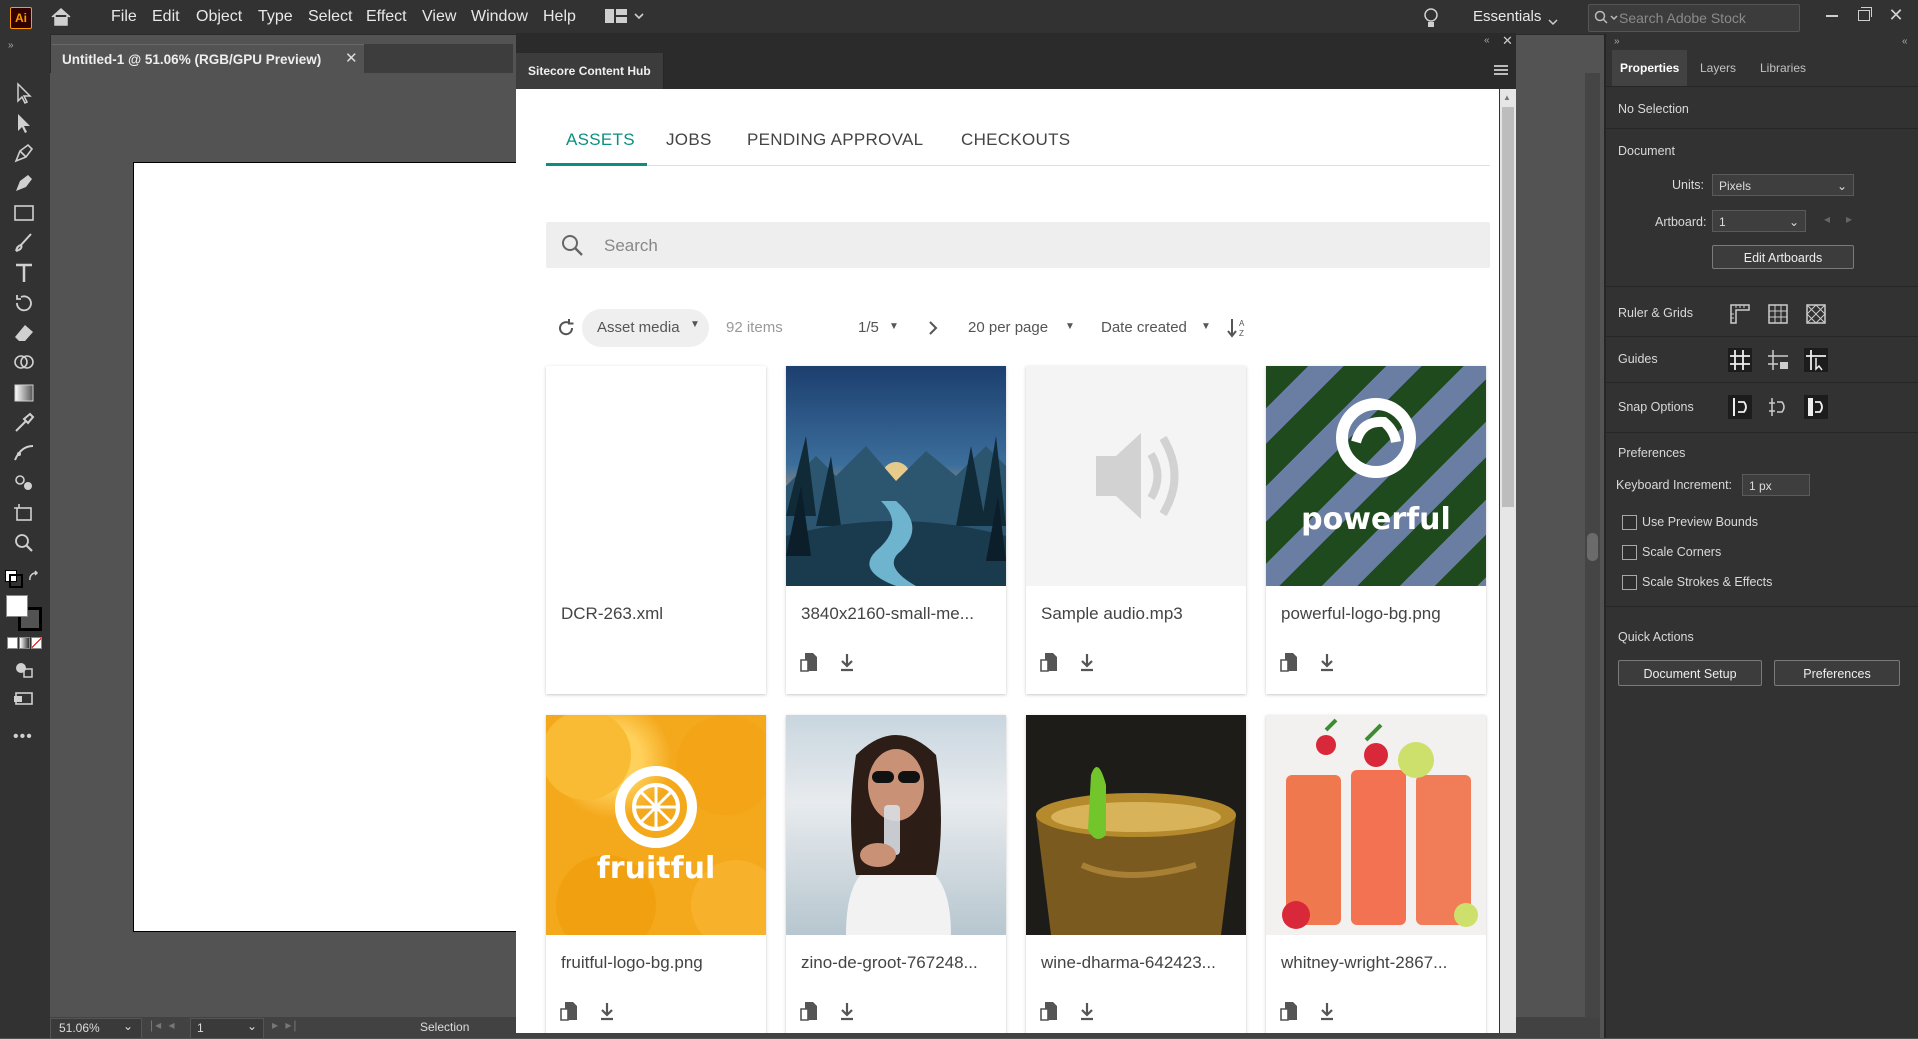 The width and height of the screenshot is (1918, 1039). What do you see at coordinates (1740, 407) in the screenshot?
I see `snap-to-point-icon` at bounding box center [1740, 407].